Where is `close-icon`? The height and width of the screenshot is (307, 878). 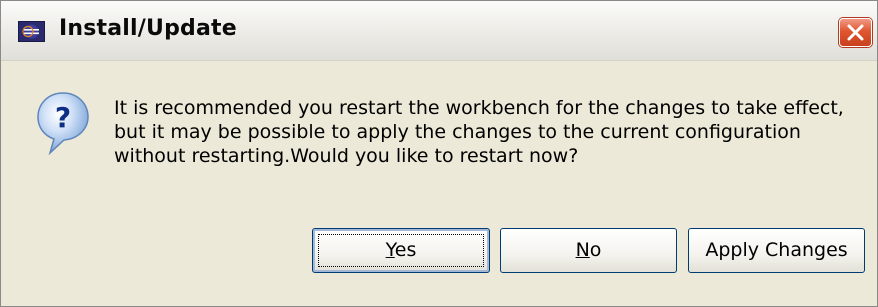
close-icon is located at coordinates (855, 32).